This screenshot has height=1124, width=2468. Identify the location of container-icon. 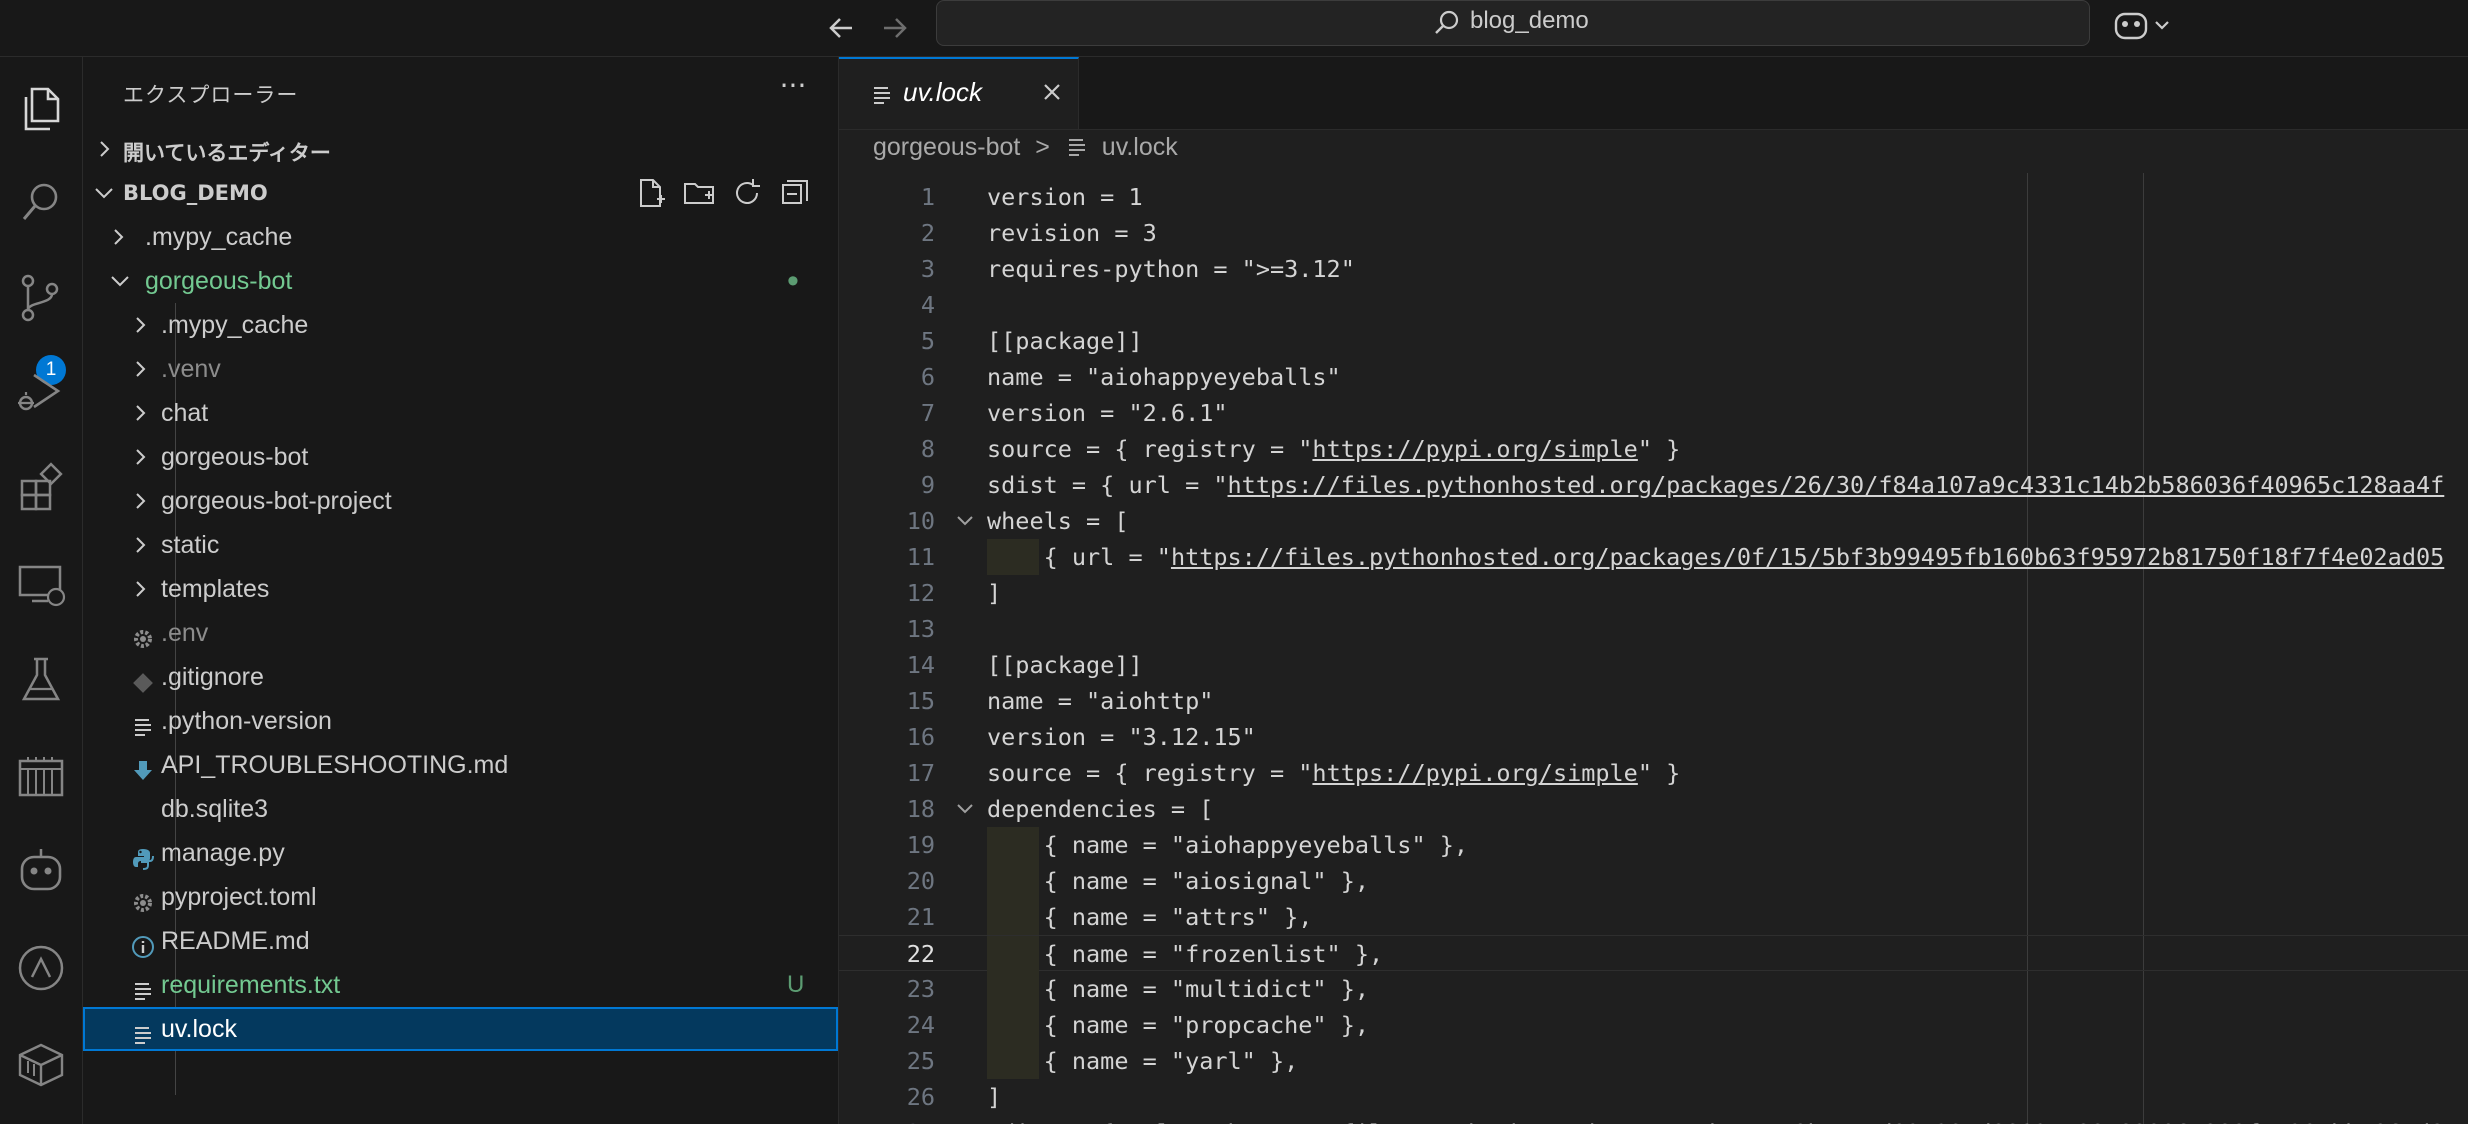
(41, 1064).